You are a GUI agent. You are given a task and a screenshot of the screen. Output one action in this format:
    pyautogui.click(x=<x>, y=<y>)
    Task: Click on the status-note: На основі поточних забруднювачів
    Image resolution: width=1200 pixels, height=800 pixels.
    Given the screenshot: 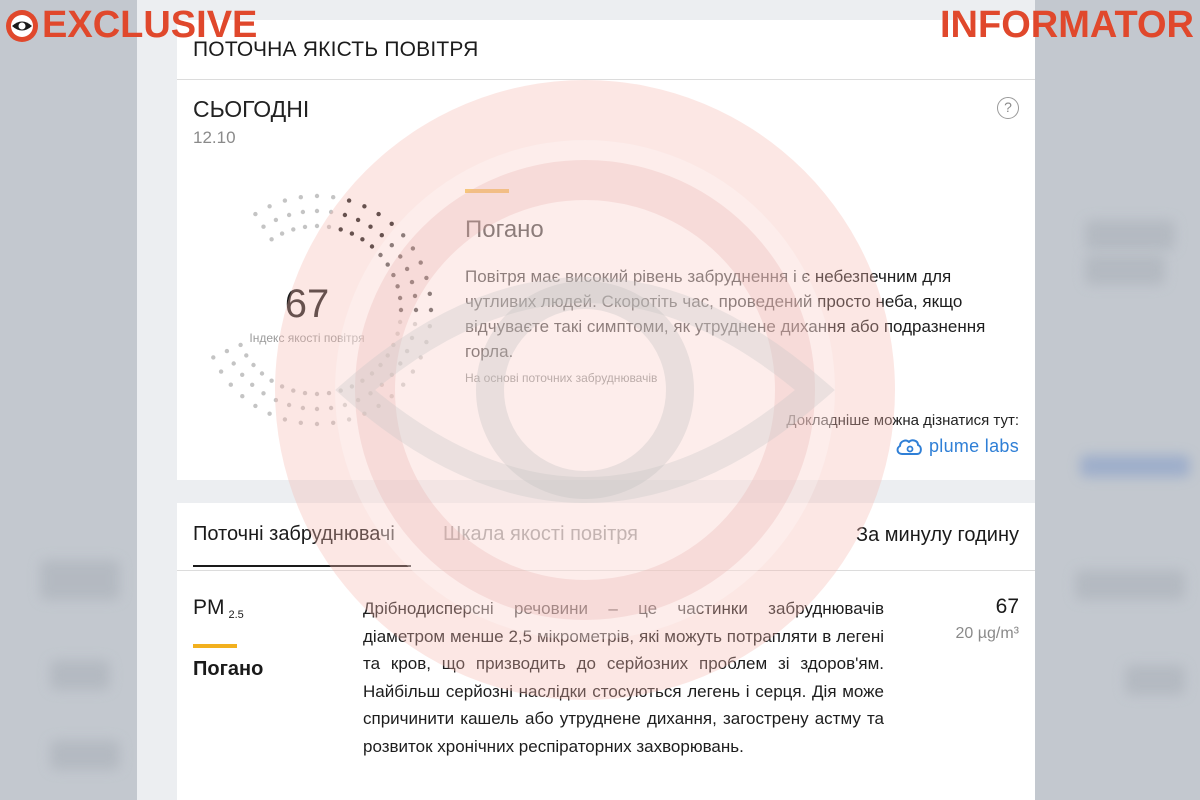 What is the action you would take?
    pyautogui.click(x=561, y=378)
    